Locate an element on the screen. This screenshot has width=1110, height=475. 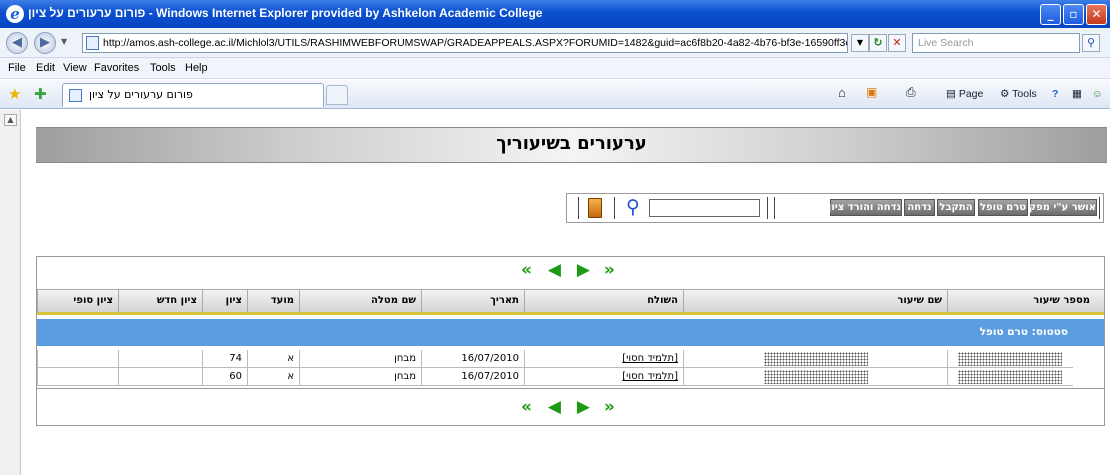
menu-favorites: Favorites is located at coordinates (116, 68).